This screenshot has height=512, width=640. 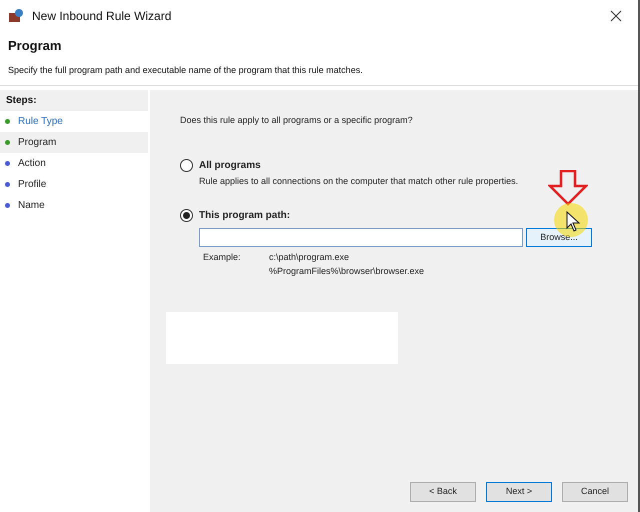 What do you see at coordinates (102, 16) in the screenshot?
I see `window-title: New Inbound Rule Wizard` at bounding box center [102, 16].